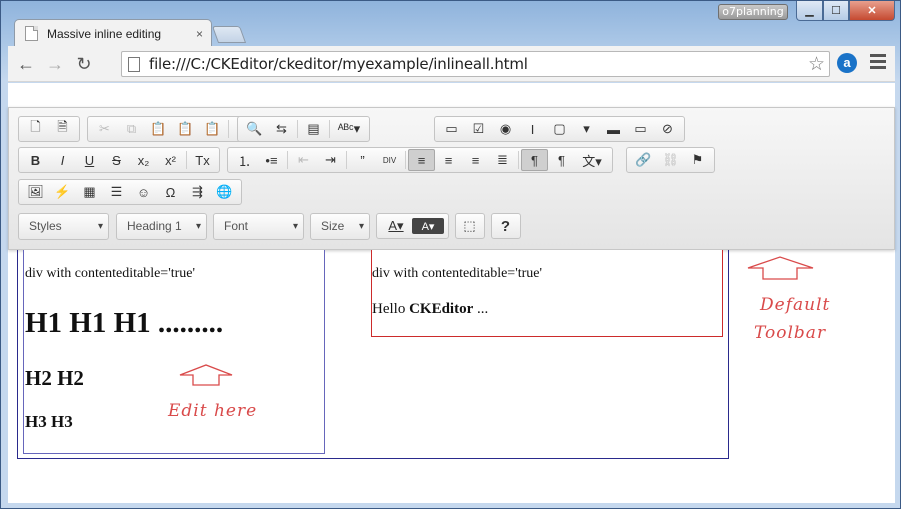  I want to click on numbered-list-icon: ⒈, so click(244, 160).